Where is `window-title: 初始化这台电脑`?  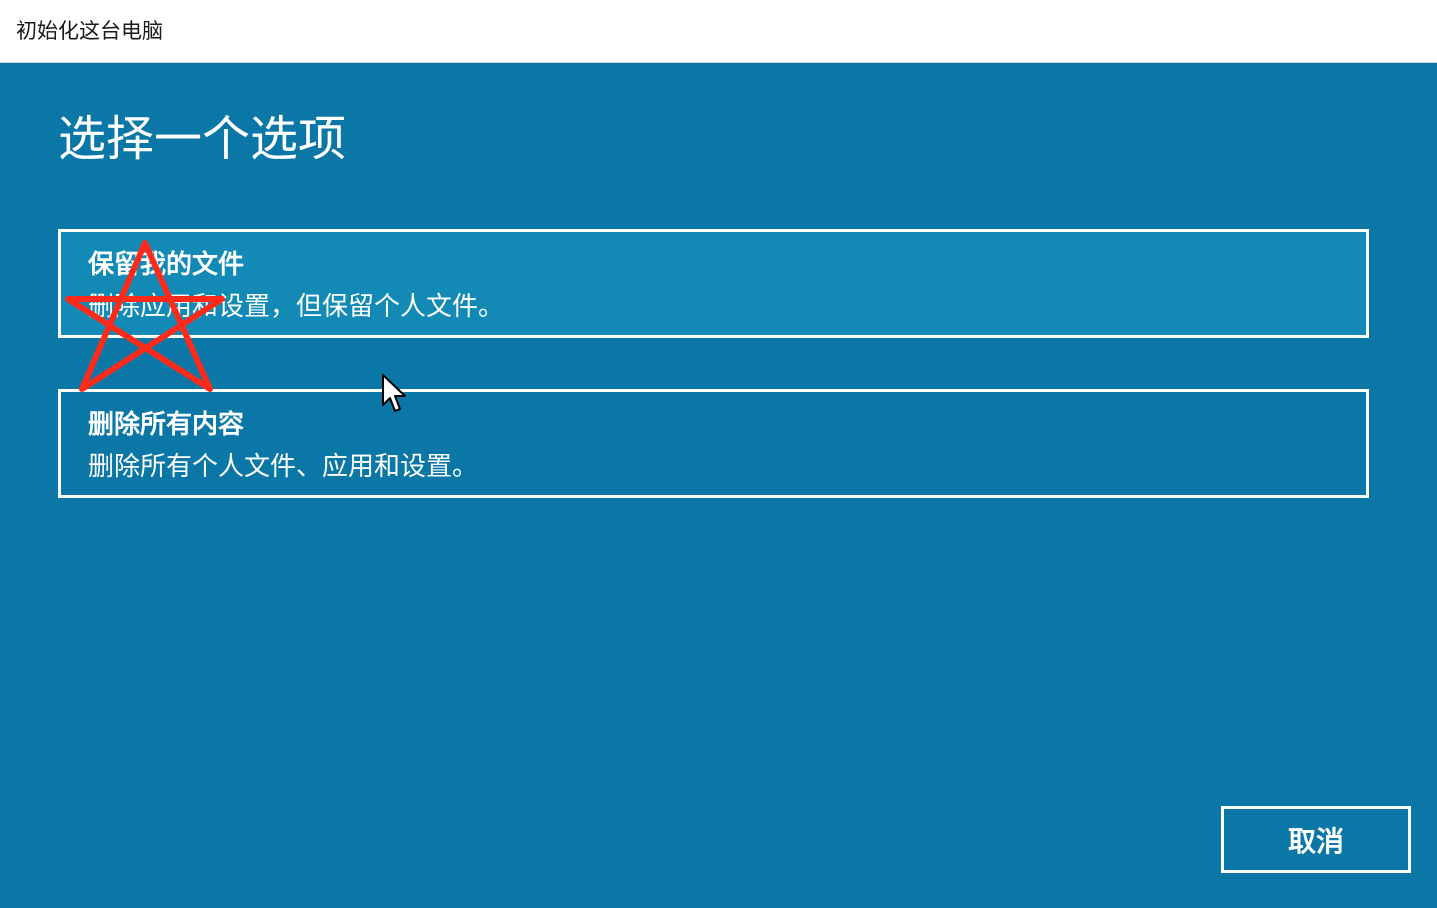 window-title: 初始化这台电脑 is located at coordinates (89, 31).